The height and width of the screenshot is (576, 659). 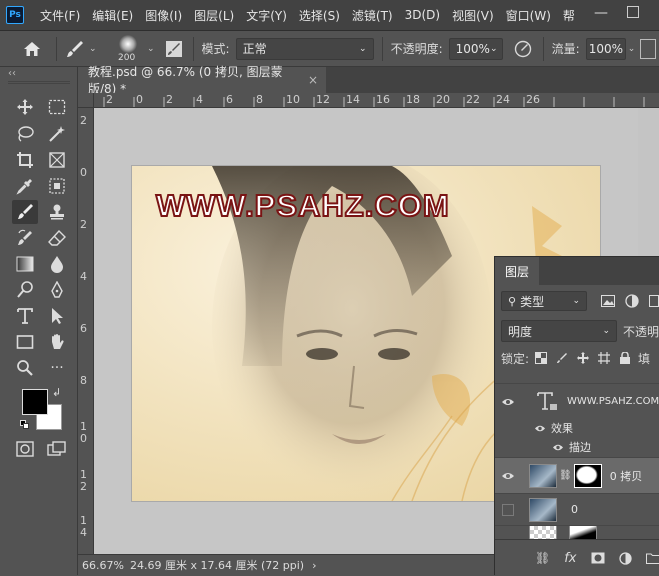 I want to click on ruler-label: 22, so click(x=473, y=99).